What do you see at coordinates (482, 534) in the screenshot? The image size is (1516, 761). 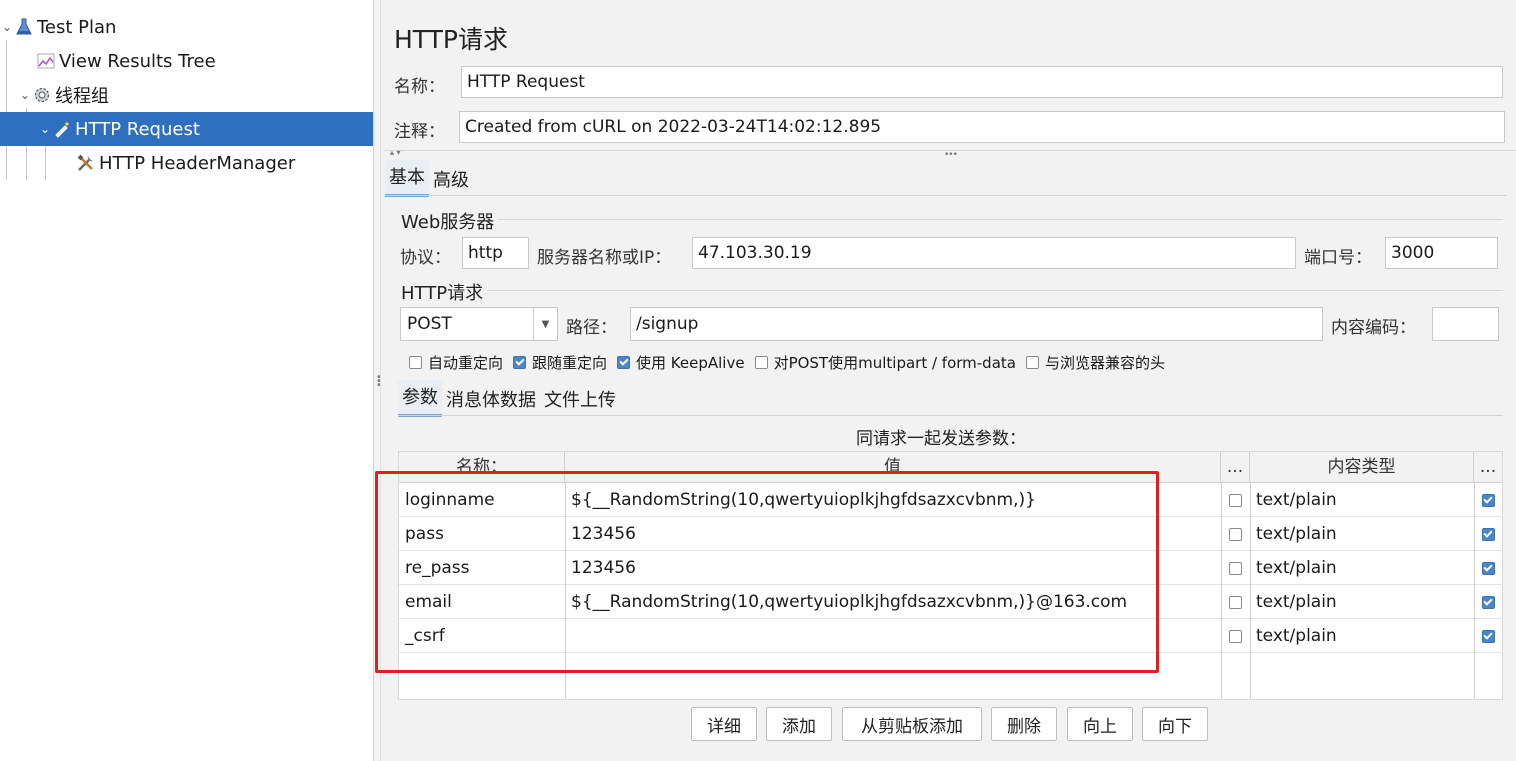 I see `param-name: pass` at bounding box center [482, 534].